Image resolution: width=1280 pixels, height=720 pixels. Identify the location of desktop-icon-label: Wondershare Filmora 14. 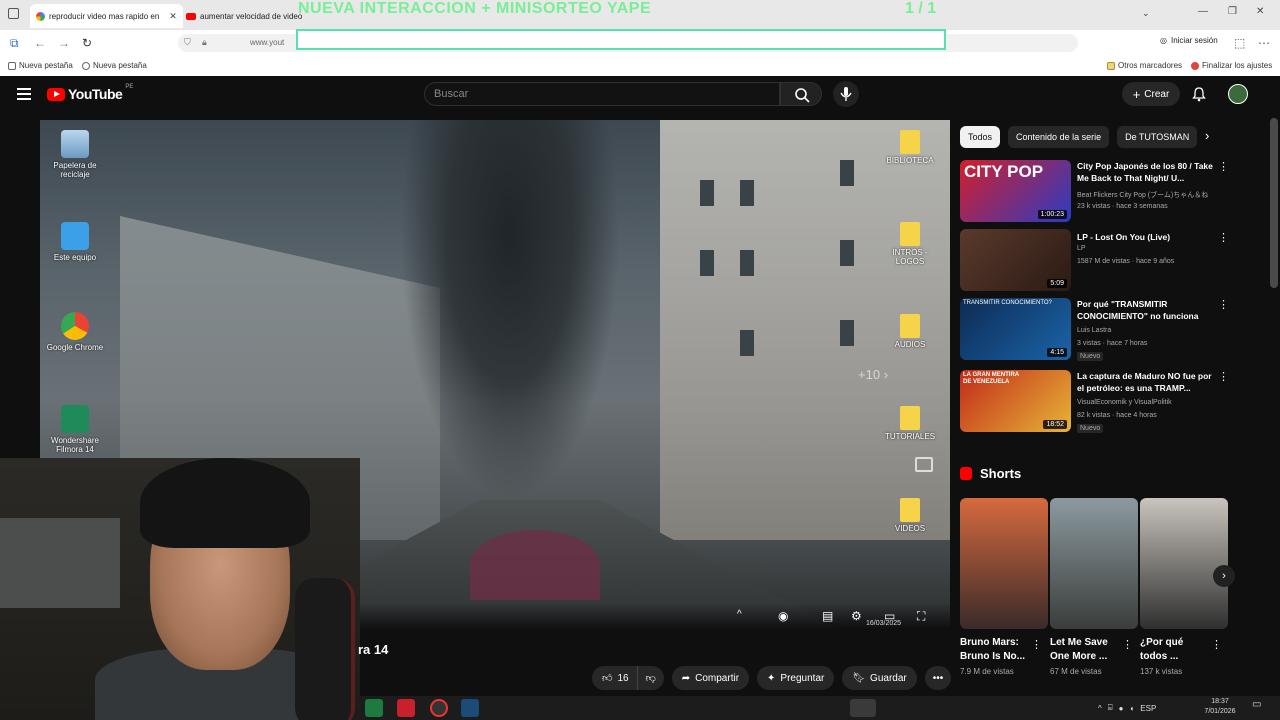
(75, 445).